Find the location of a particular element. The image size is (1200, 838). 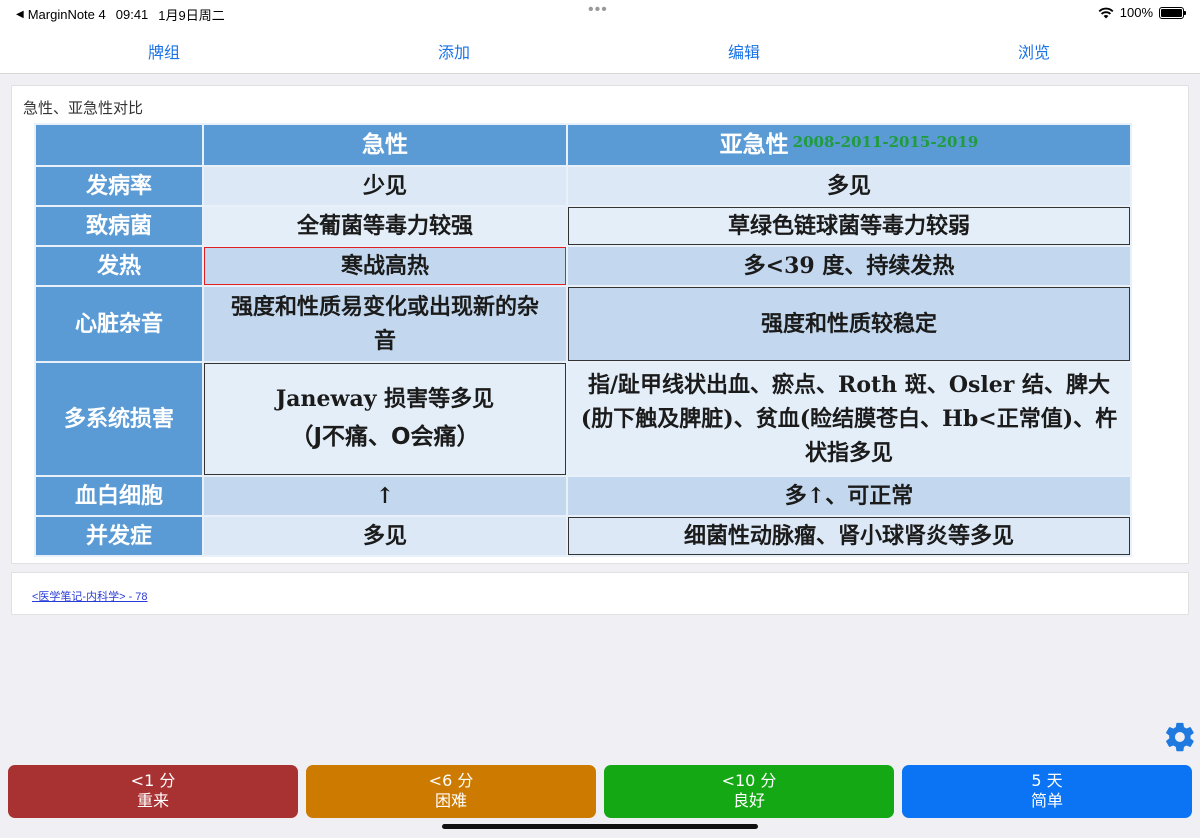

home-indicator is located at coordinates (600, 826).